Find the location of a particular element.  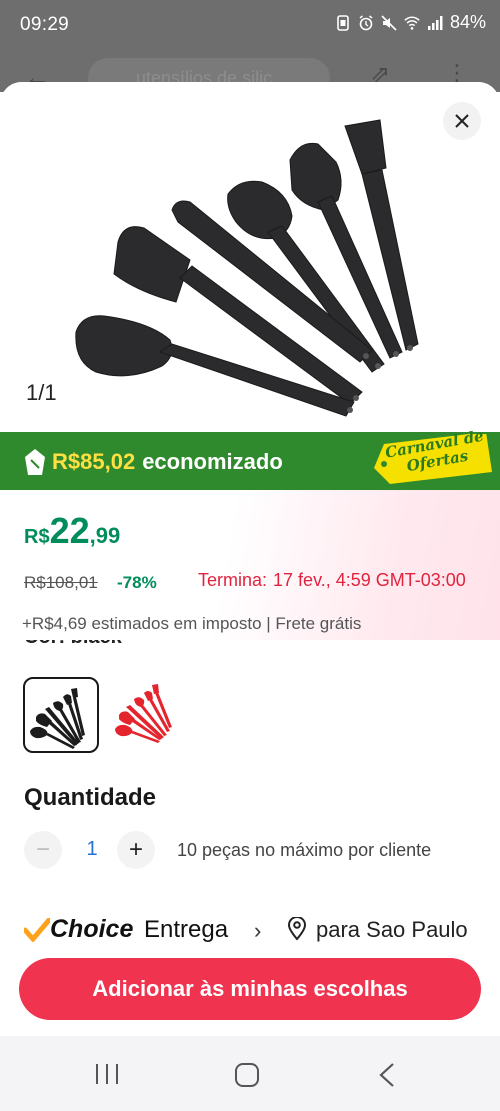

system-navigation-bar is located at coordinates (250, 1073).